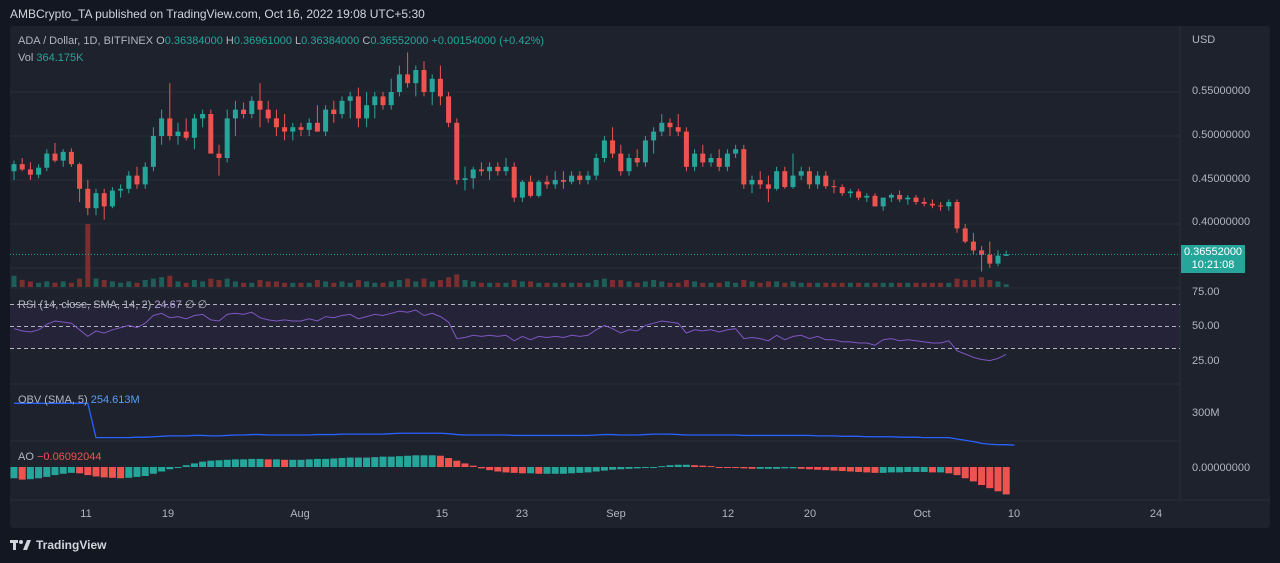 The image size is (1280, 563). What do you see at coordinates (1213, 252) in the screenshot?
I see `last-price-value: 0.36552000` at bounding box center [1213, 252].